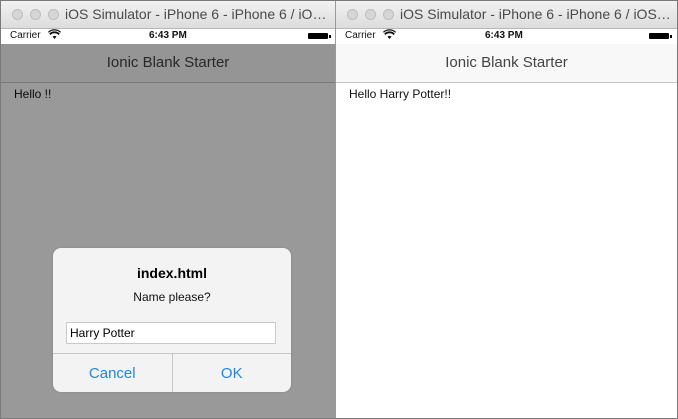  I want to click on name-input, so click(171, 333).